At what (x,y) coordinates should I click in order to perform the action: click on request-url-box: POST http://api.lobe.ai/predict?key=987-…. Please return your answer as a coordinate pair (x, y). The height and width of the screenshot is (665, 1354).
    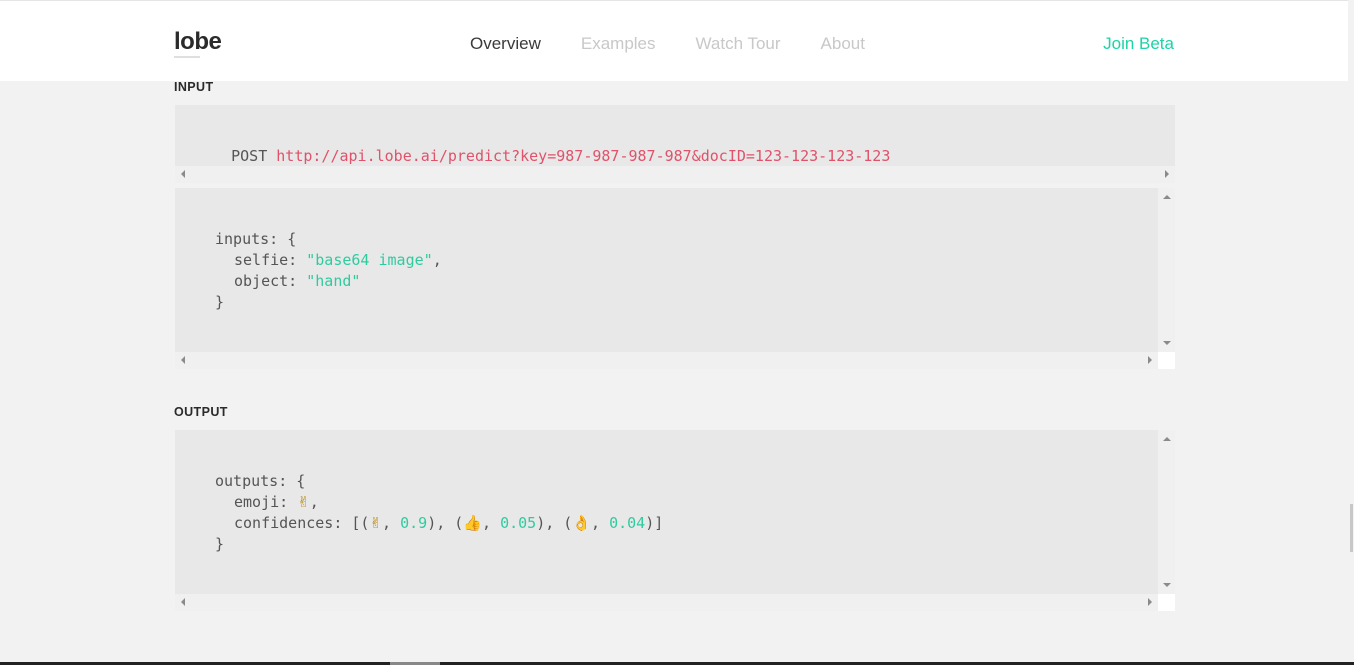
    Looking at the image, I should click on (675, 135).